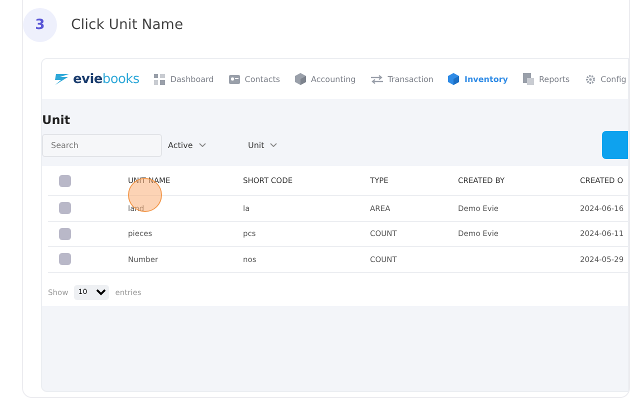  What do you see at coordinates (605, 79) in the screenshot?
I see `nav-item: Config` at bounding box center [605, 79].